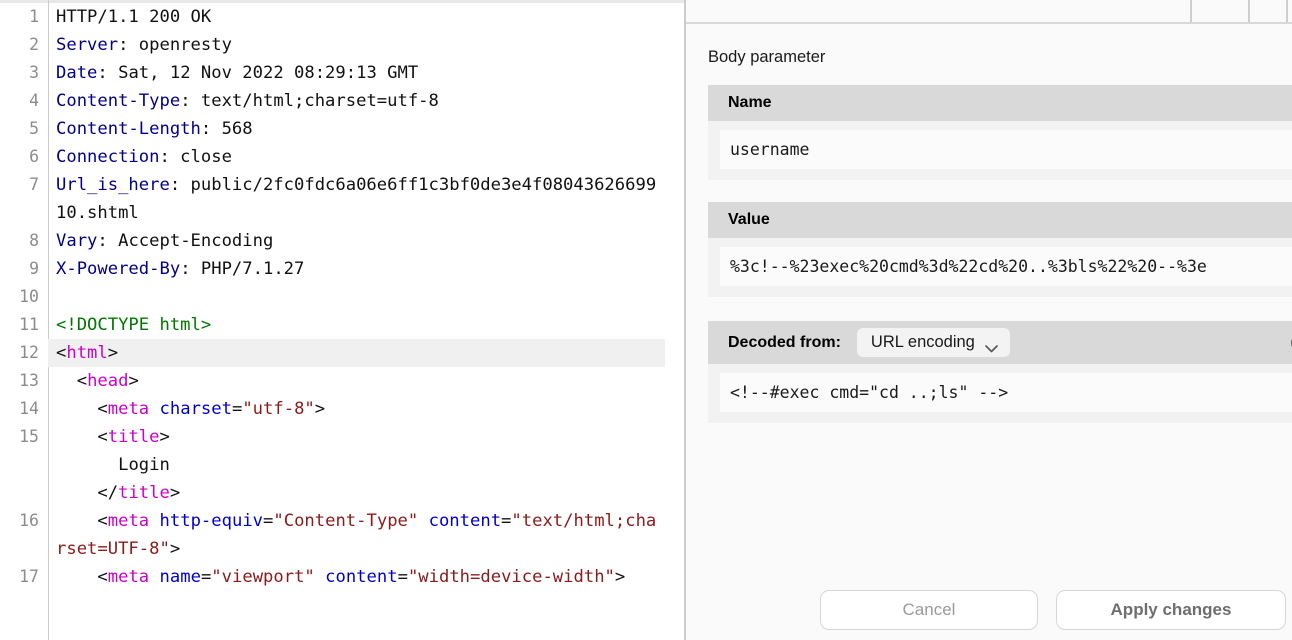 Image resolution: width=1292 pixels, height=640 pixels. What do you see at coordinates (356, 353) in the screenshot?
I see `code-line-text: <html>` at bounding box center [356, 353].